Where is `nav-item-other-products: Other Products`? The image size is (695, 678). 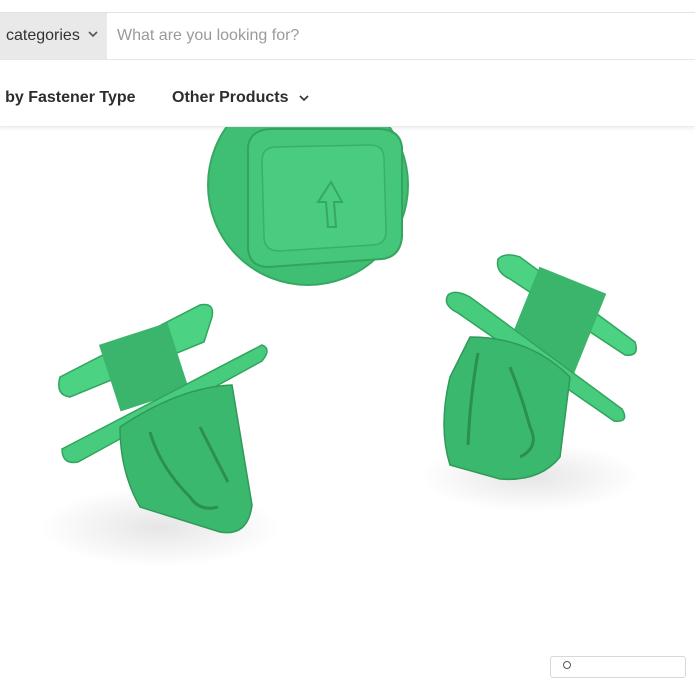 nav-item-other-products: Other Products is located at coordinates (240, 98).